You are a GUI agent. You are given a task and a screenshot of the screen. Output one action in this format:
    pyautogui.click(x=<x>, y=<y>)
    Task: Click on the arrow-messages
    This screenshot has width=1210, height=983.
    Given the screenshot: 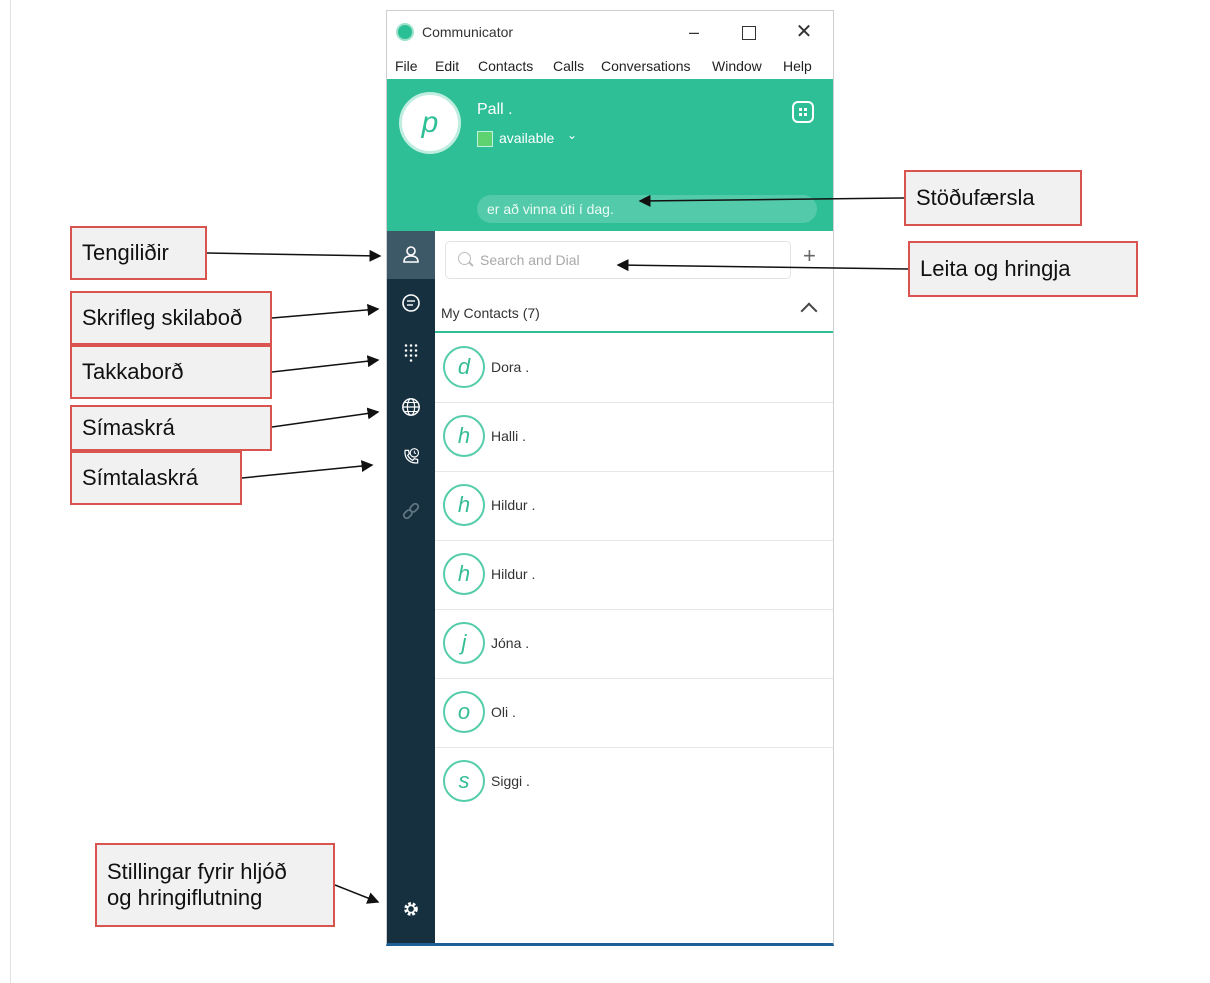 What is the action you would take?
    pyautogui.click(x=325, y=311)
    